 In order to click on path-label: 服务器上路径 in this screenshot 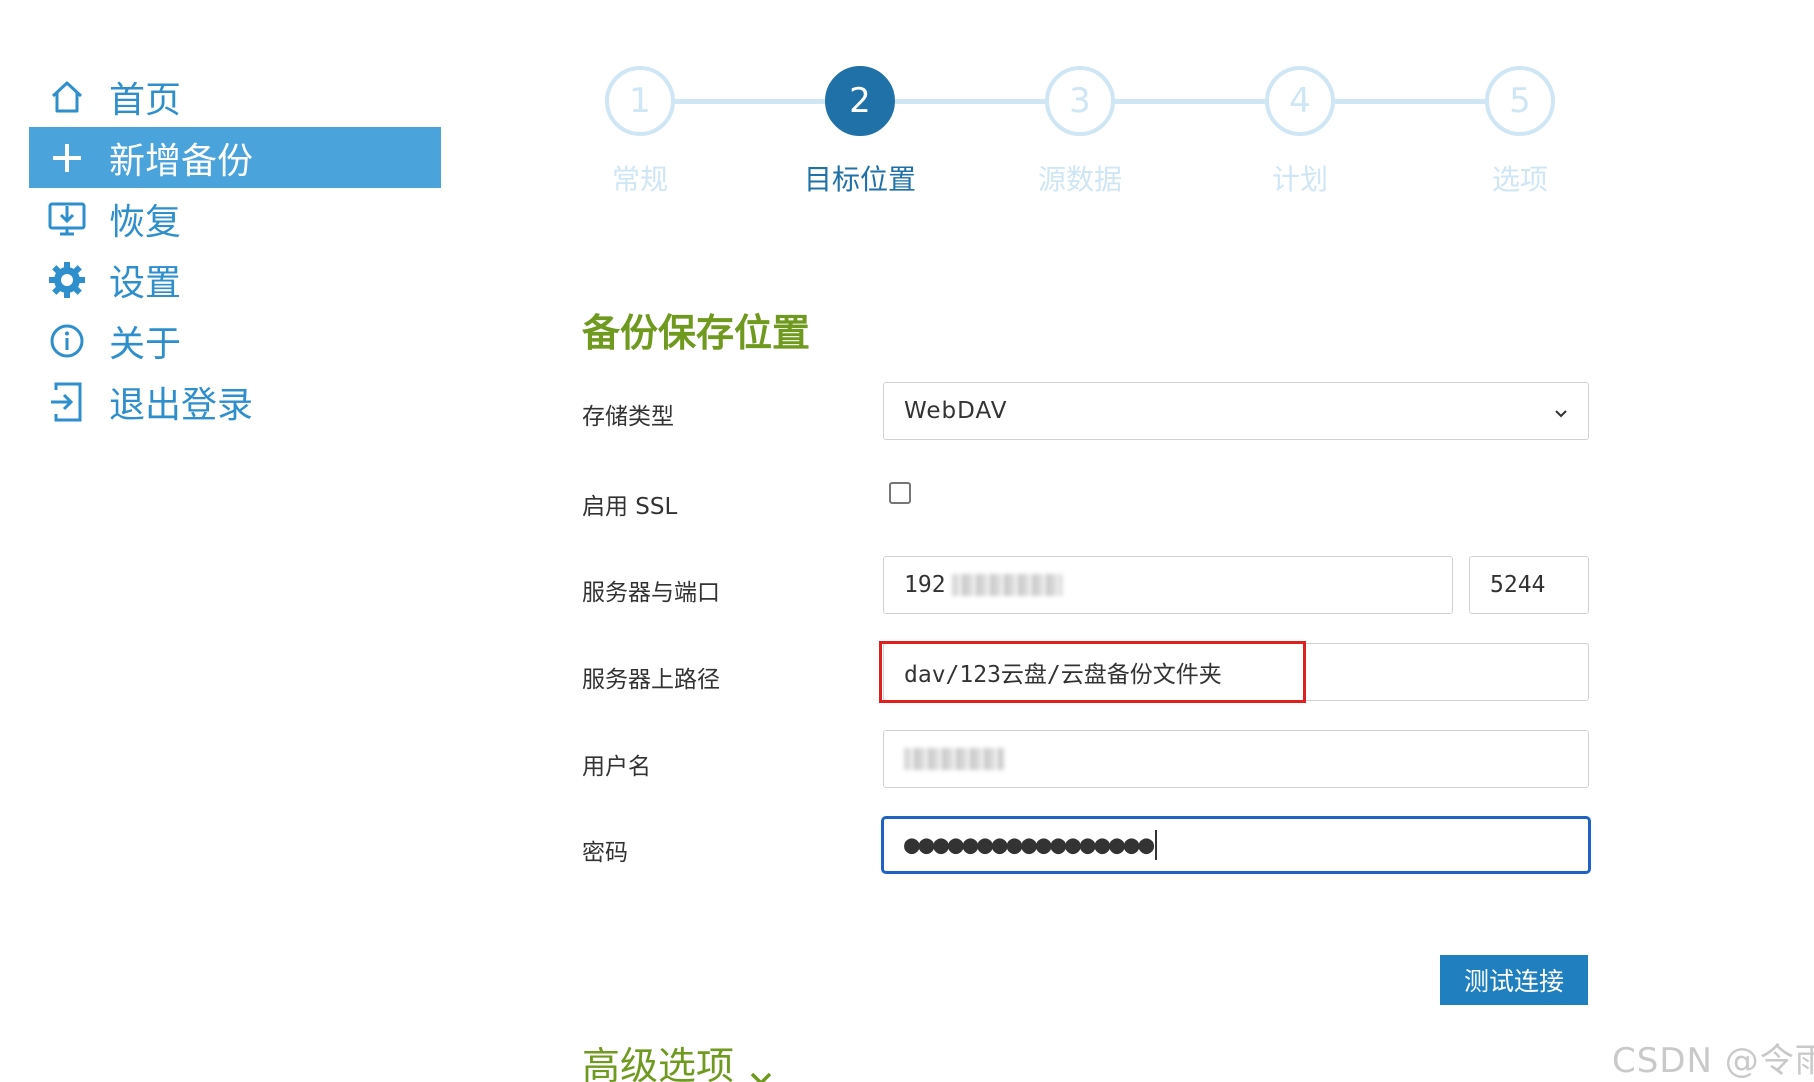, I will do `click(651, 680)`.